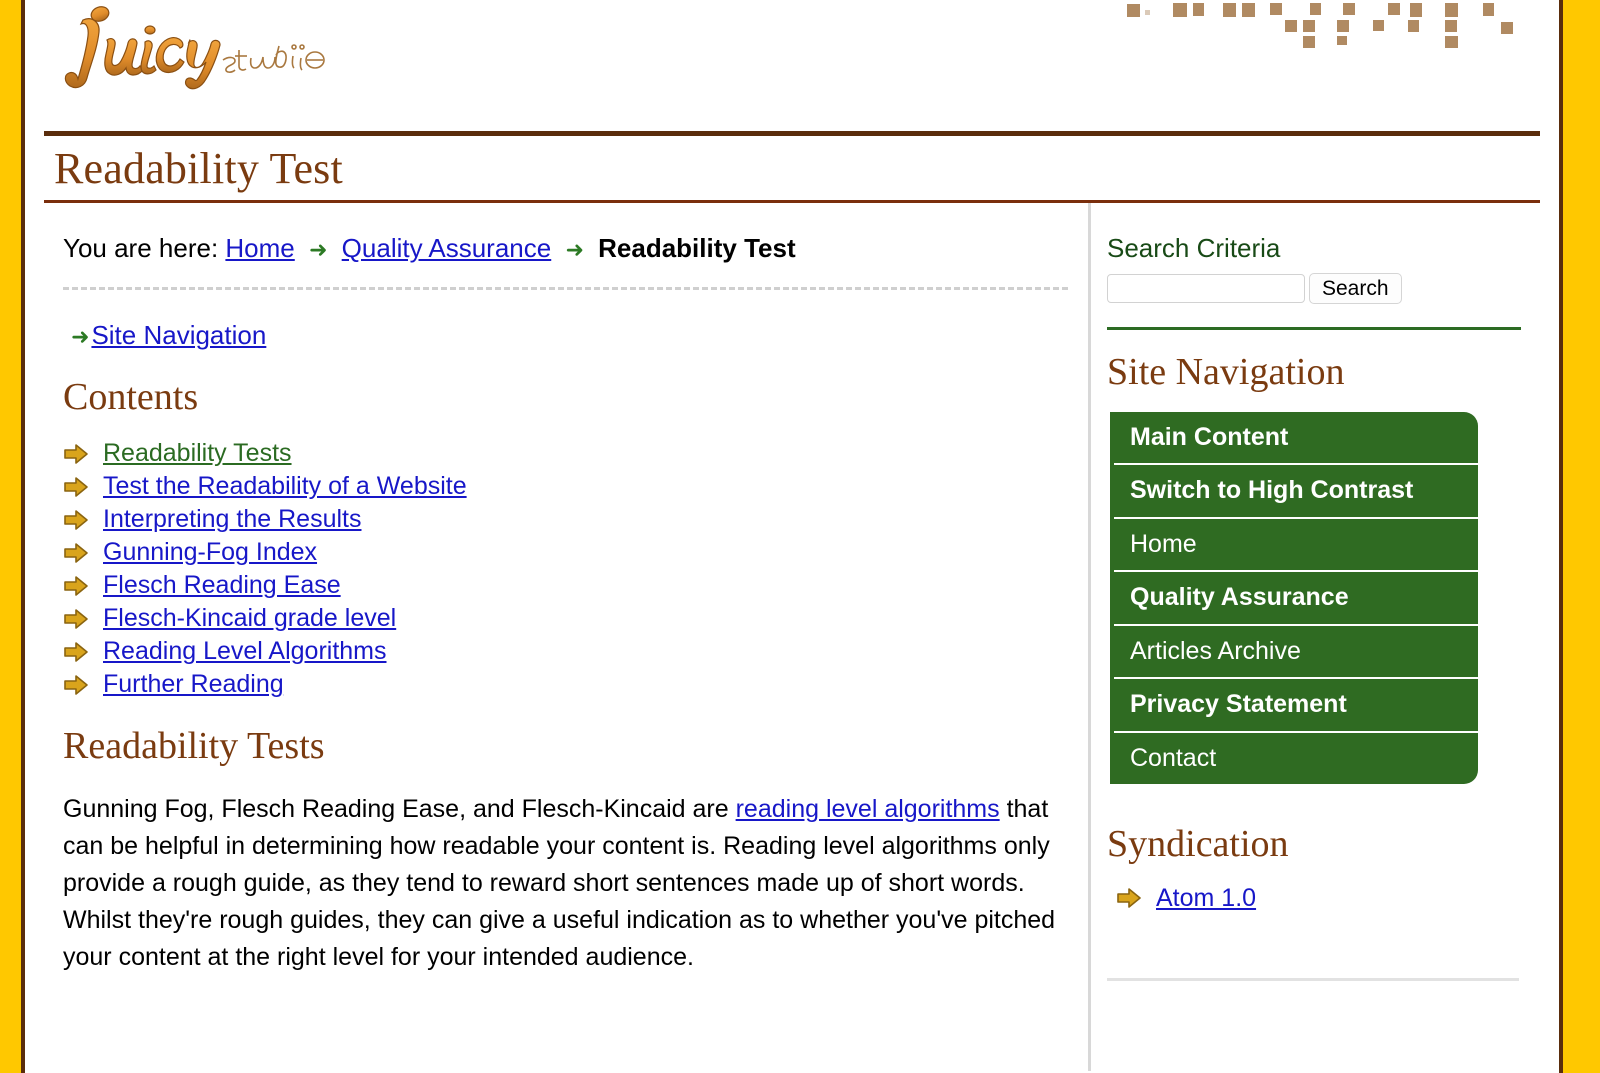  I want to click on sidebar-link-privacy-statement: Privacy Statement, so click(1296, 705).